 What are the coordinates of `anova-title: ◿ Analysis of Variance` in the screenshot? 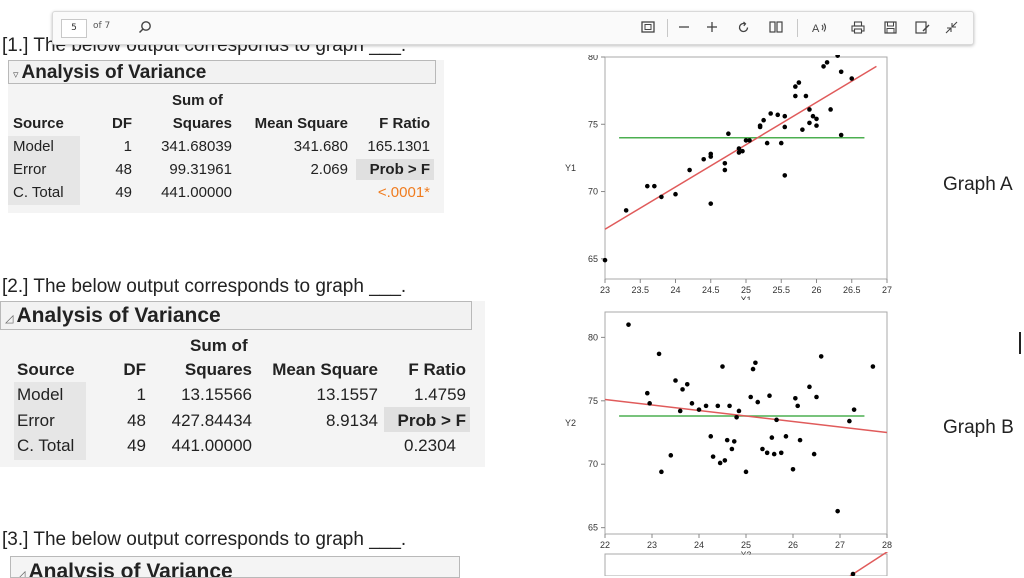 It's located at (236, 315).